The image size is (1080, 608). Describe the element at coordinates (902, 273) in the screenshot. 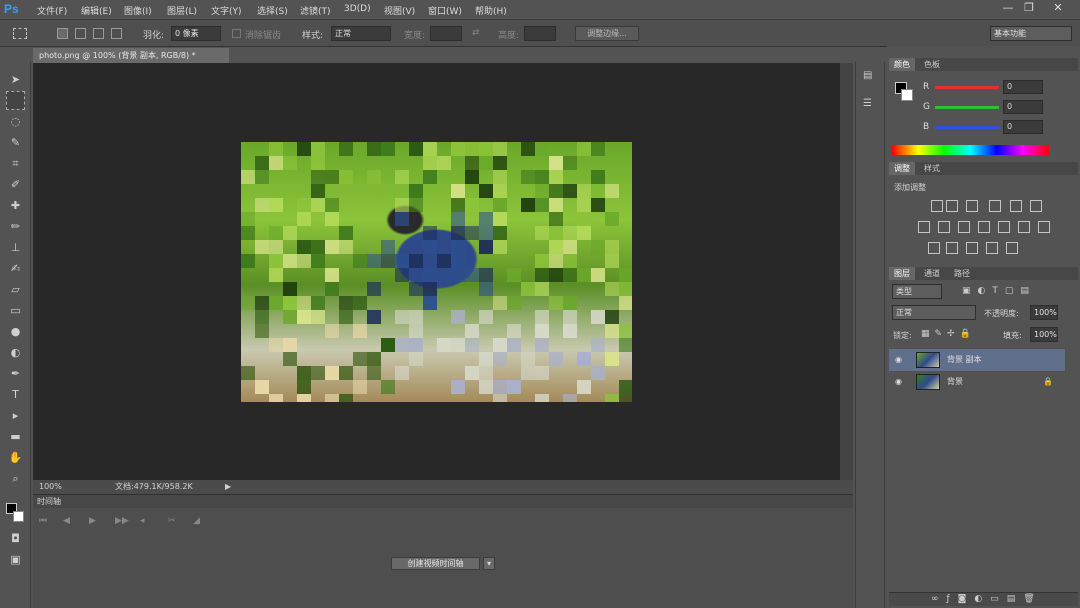

I see `tab-layers: 图层` at that location.